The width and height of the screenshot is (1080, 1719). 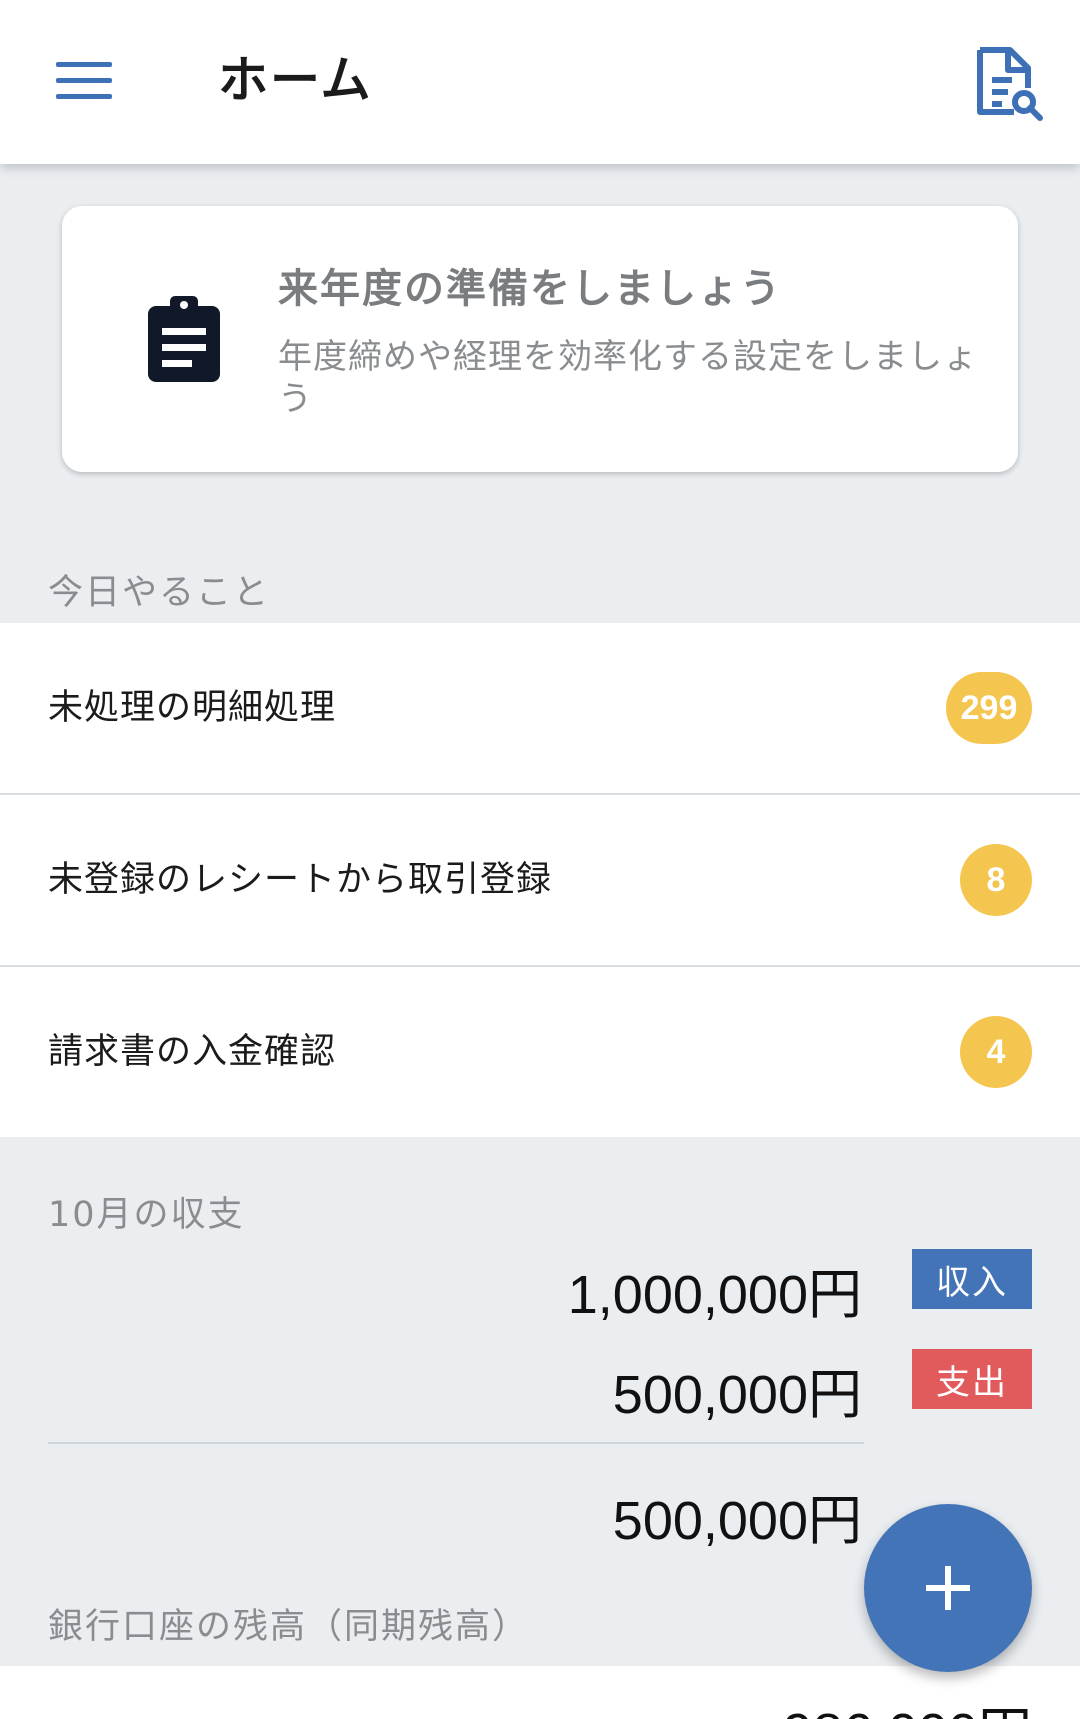 What do you see at coordinates (540, 1692) in the screenshot?
I see `bank-balance-card: 986,000円` at bounding box center [540, 1692].